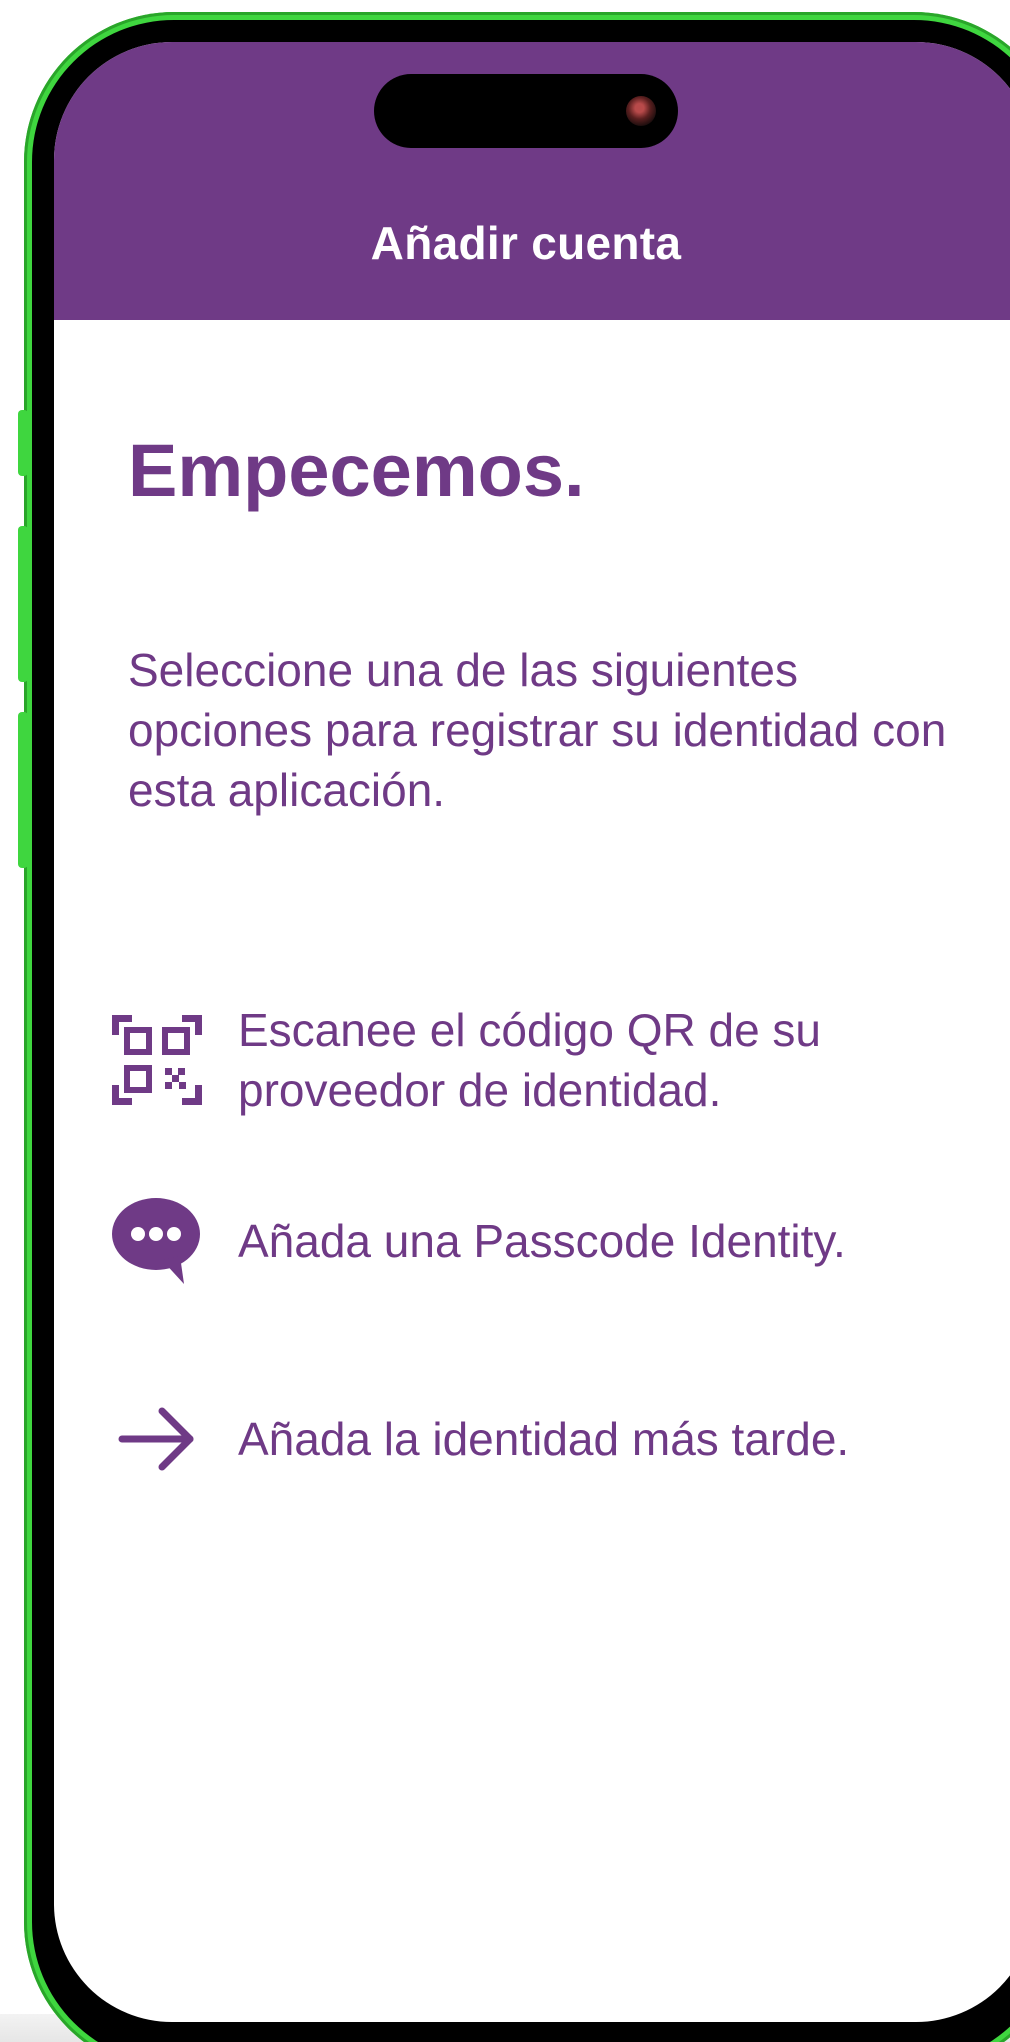 The height and width of the screenshot is (2042, 1010). Describe the element at coordinates (23, 604) in the screenshot. I see `volume-up-button` at that location.